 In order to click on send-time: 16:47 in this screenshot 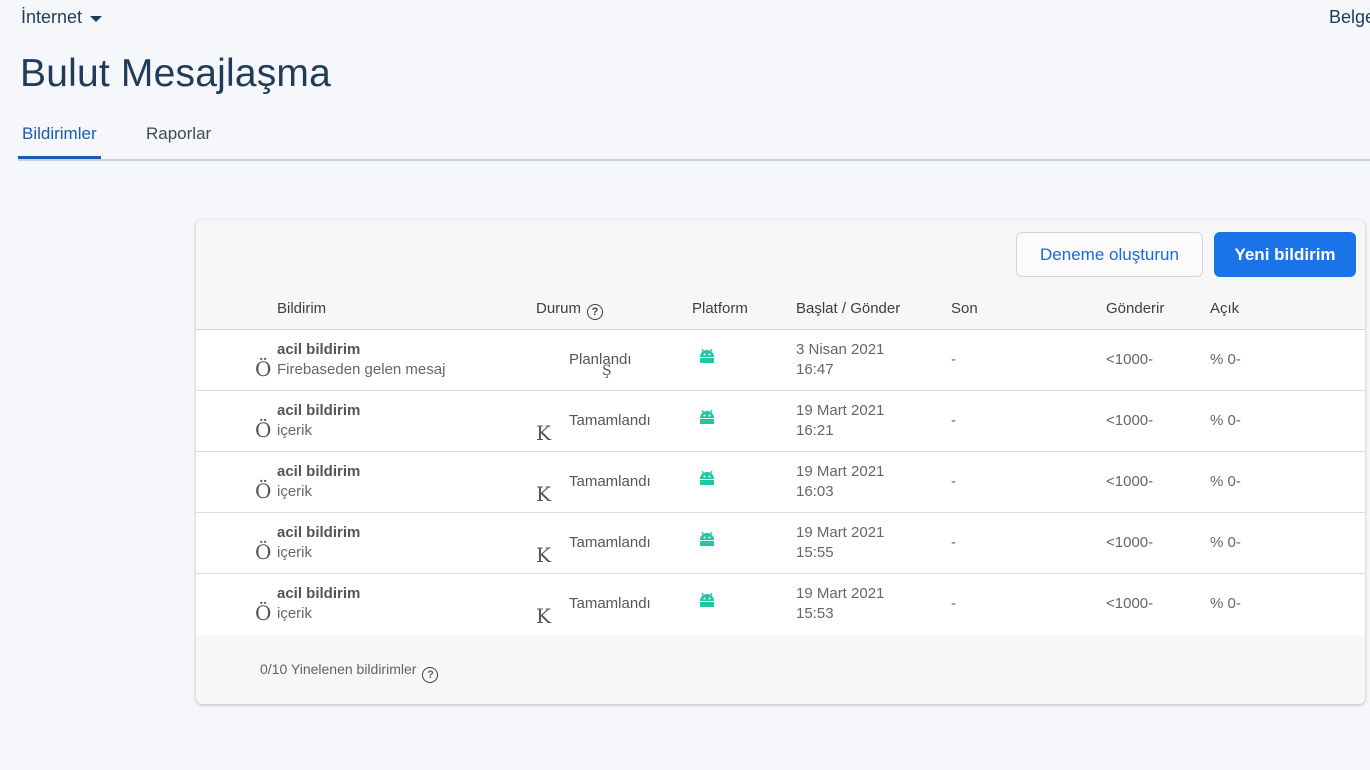, I will do `click(815, 369)`.